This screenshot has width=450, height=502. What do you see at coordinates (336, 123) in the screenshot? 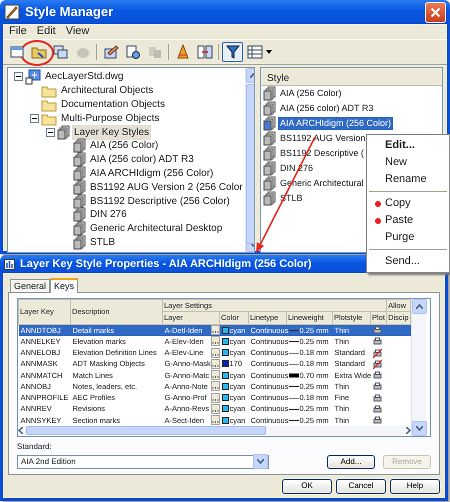
I see `list-item: AIA ARCHIdigm (256 Color)` at bounding box center [336, 123].